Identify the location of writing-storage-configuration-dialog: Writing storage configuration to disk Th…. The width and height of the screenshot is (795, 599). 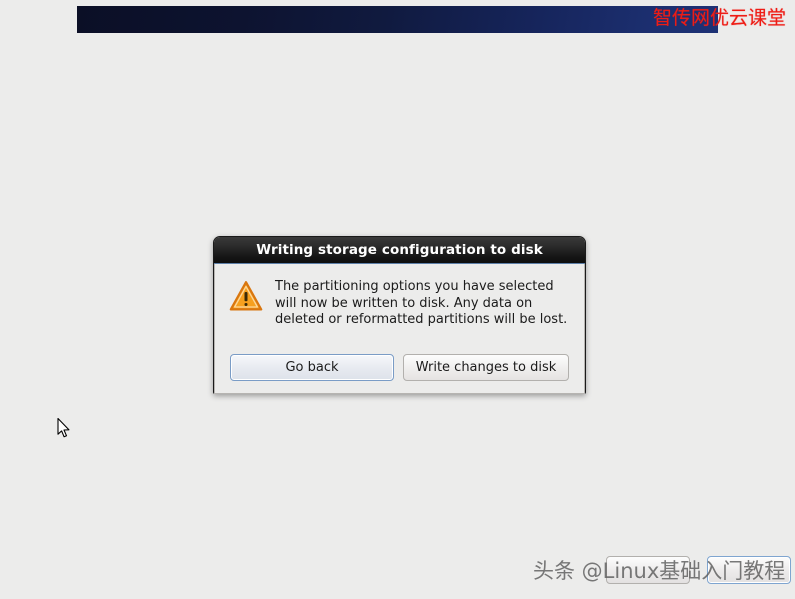
(399, 315).